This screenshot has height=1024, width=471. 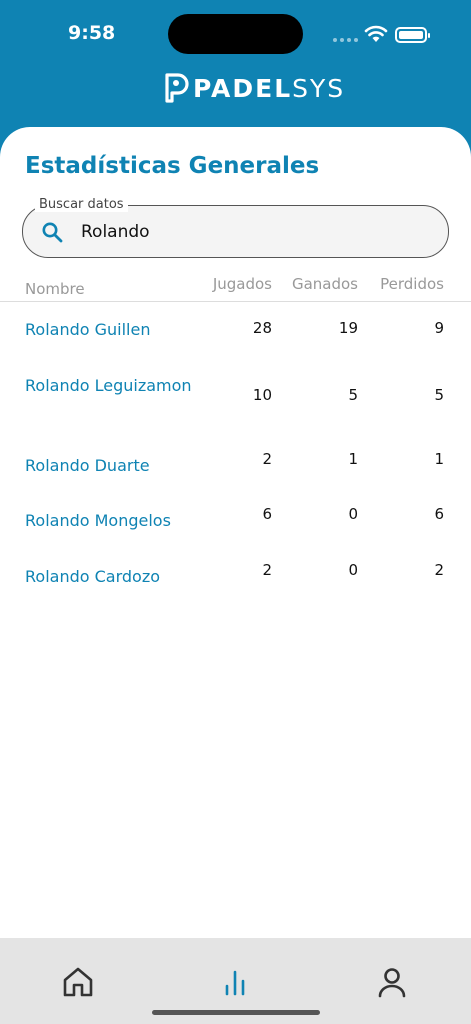 I want to click on header-lost: Perdidos, so click(x=412, y=284).